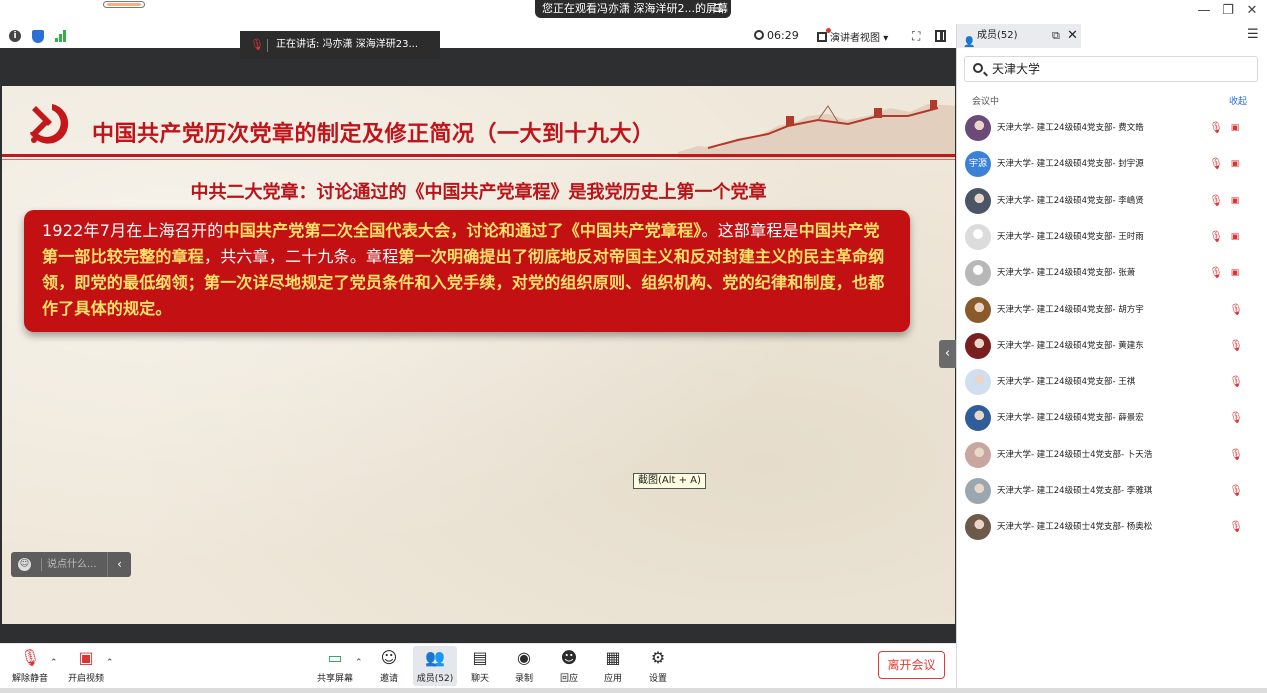 This screenshot has height=693, width=1267. I want to click on view-mode-label: 演讲者视图, so click(855, 38).